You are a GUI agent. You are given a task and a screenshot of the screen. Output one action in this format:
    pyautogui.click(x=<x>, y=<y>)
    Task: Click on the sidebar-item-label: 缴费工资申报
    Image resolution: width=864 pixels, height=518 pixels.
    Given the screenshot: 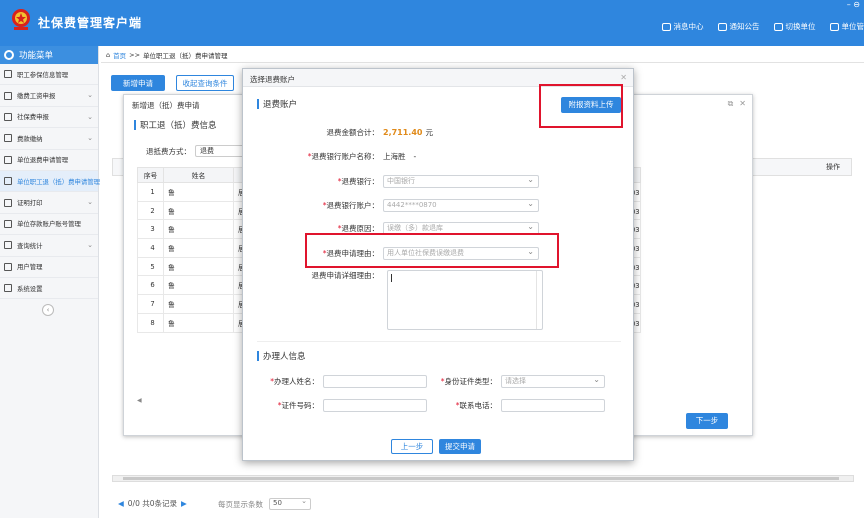 What is the action you would take?
    pyautogui.click(x=36, y=96)
    